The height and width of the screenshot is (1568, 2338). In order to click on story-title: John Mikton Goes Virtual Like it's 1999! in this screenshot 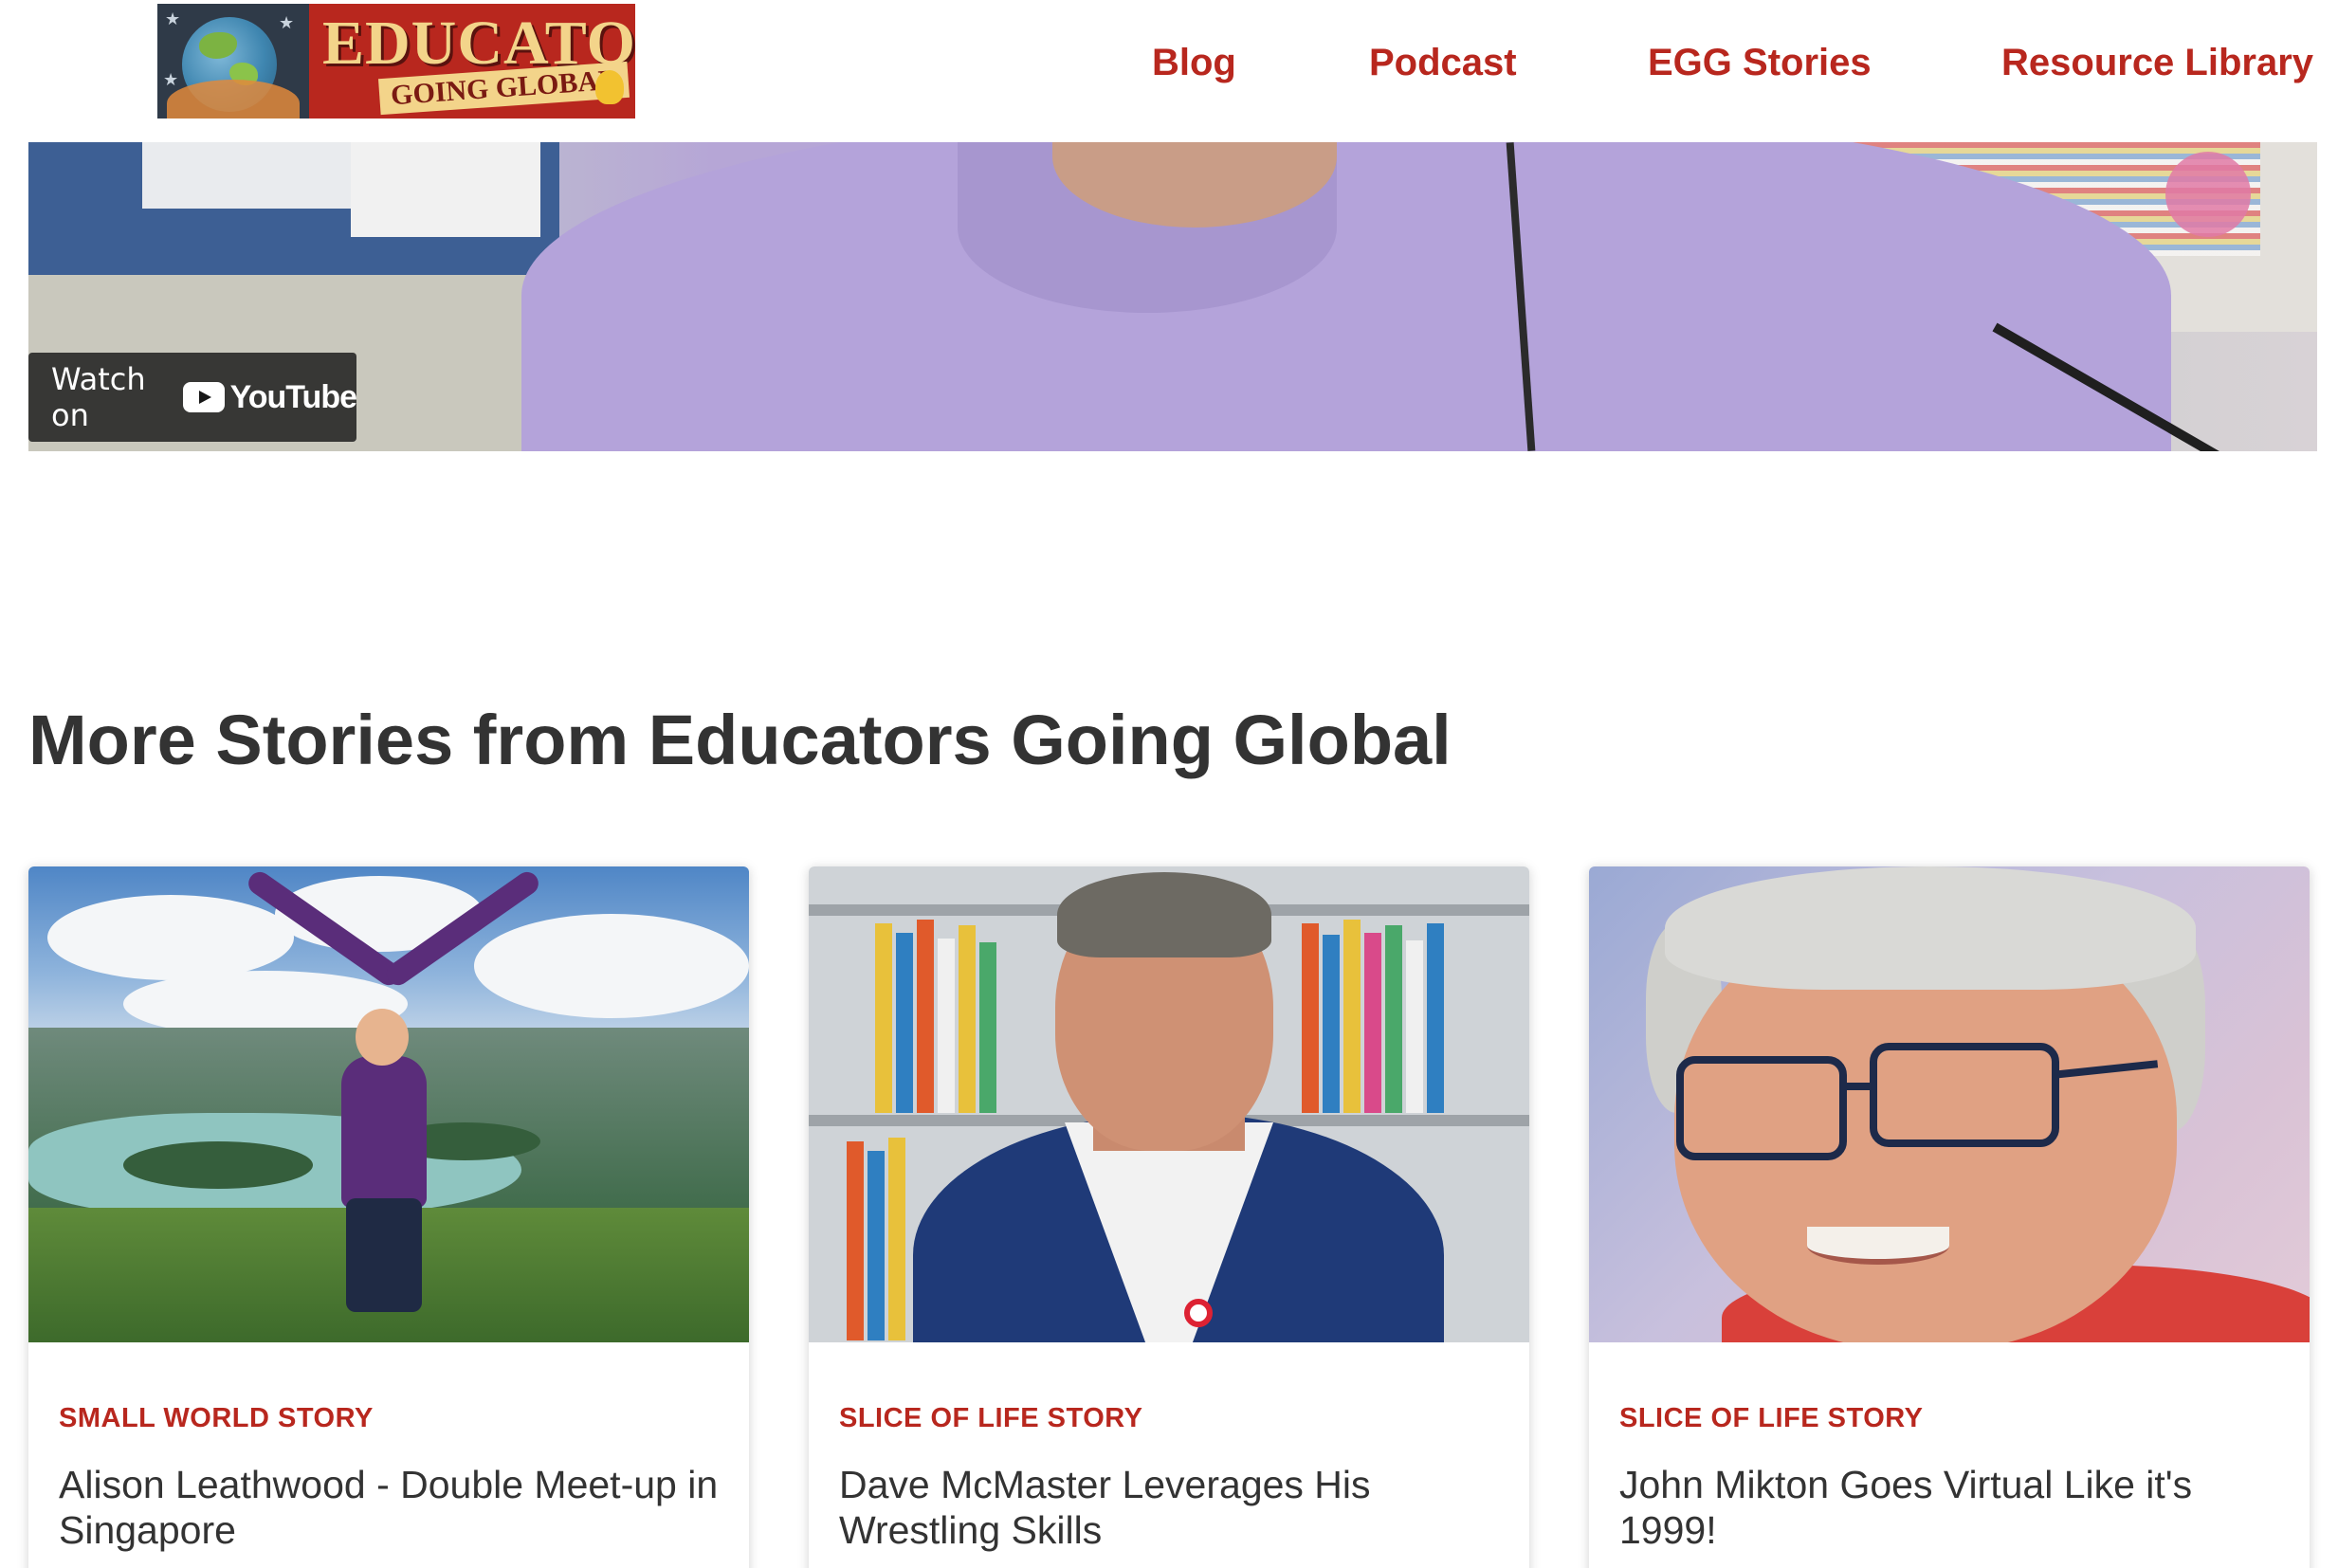, I will do `click(1951, 1507)`.